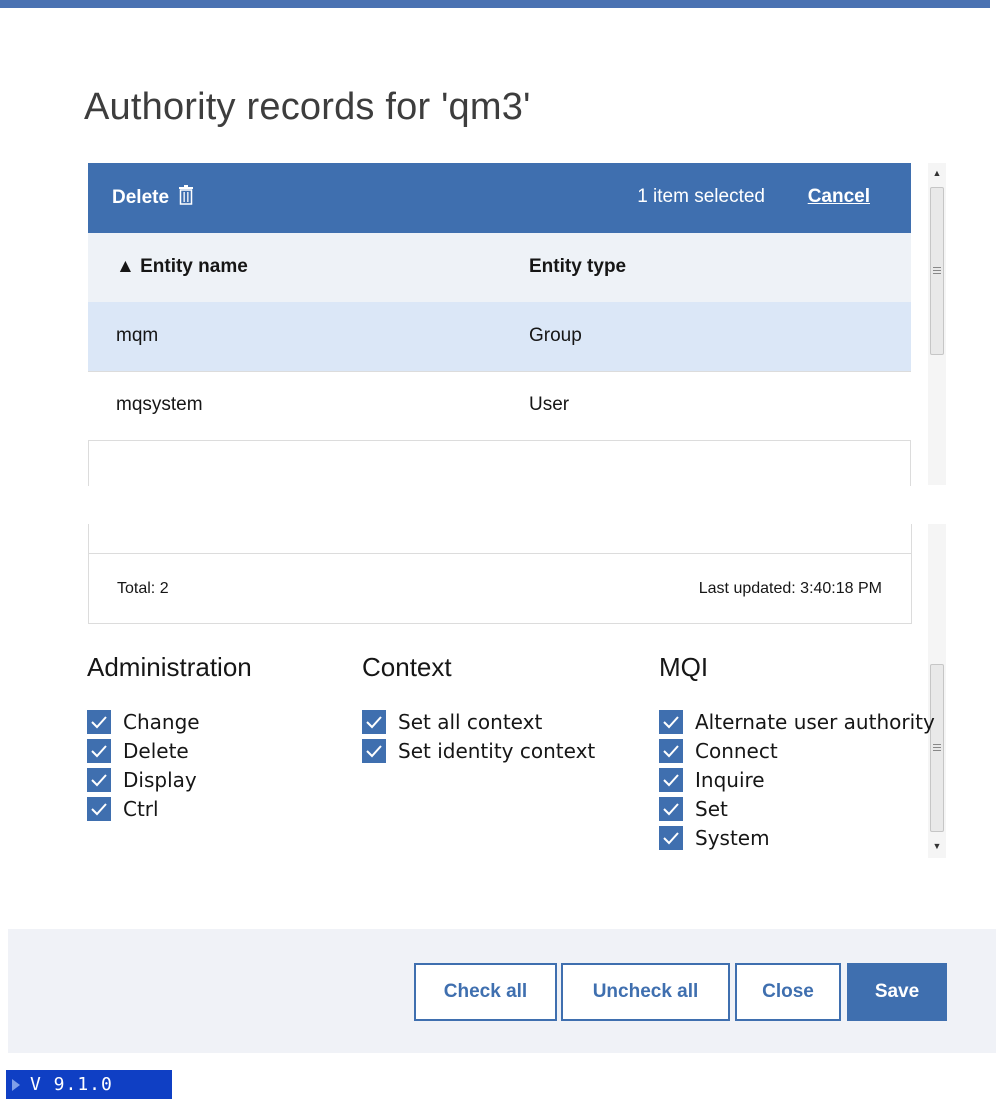  I want to click on selection-toolbar: Delete 1 item selected Cancel, so click(499, 198).